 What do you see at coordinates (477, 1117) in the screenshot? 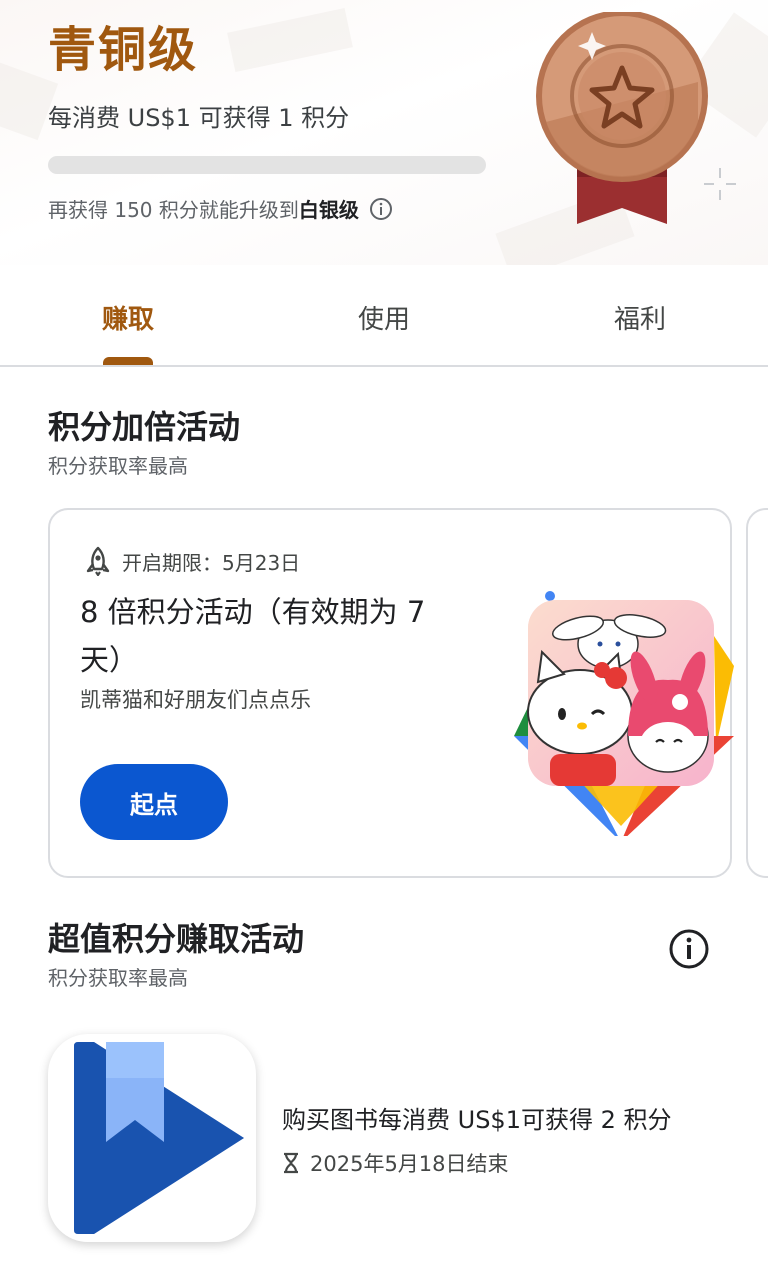
I see `offer-title: 购买图书每消费 US$1可获得 2 积分` at bounding box center [477, 1117].